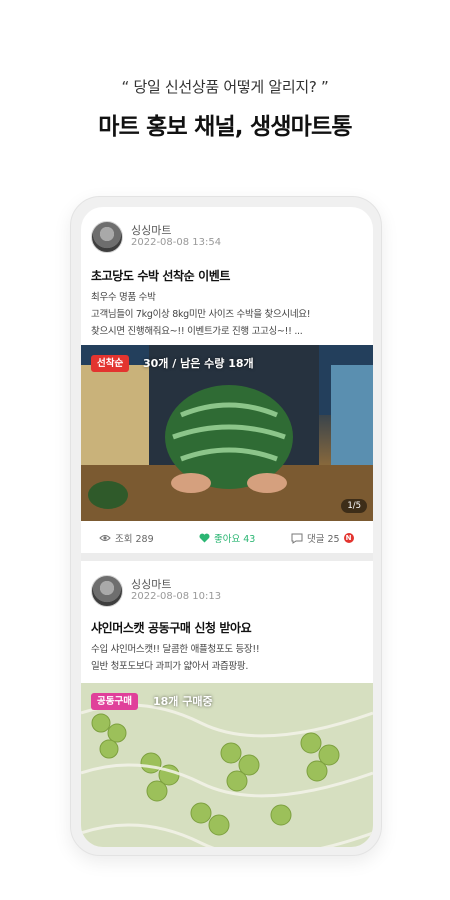  I want to click on comment-icon, so click(297, 538).